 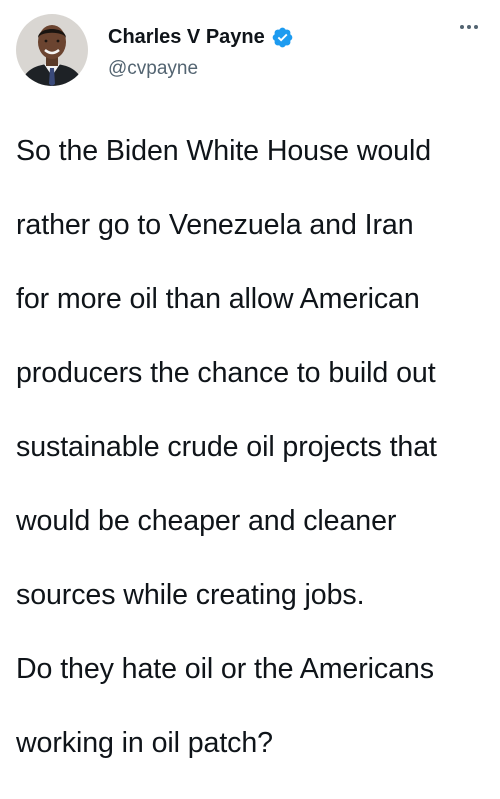 I want to click on avatar, so click(x=52, y=50).